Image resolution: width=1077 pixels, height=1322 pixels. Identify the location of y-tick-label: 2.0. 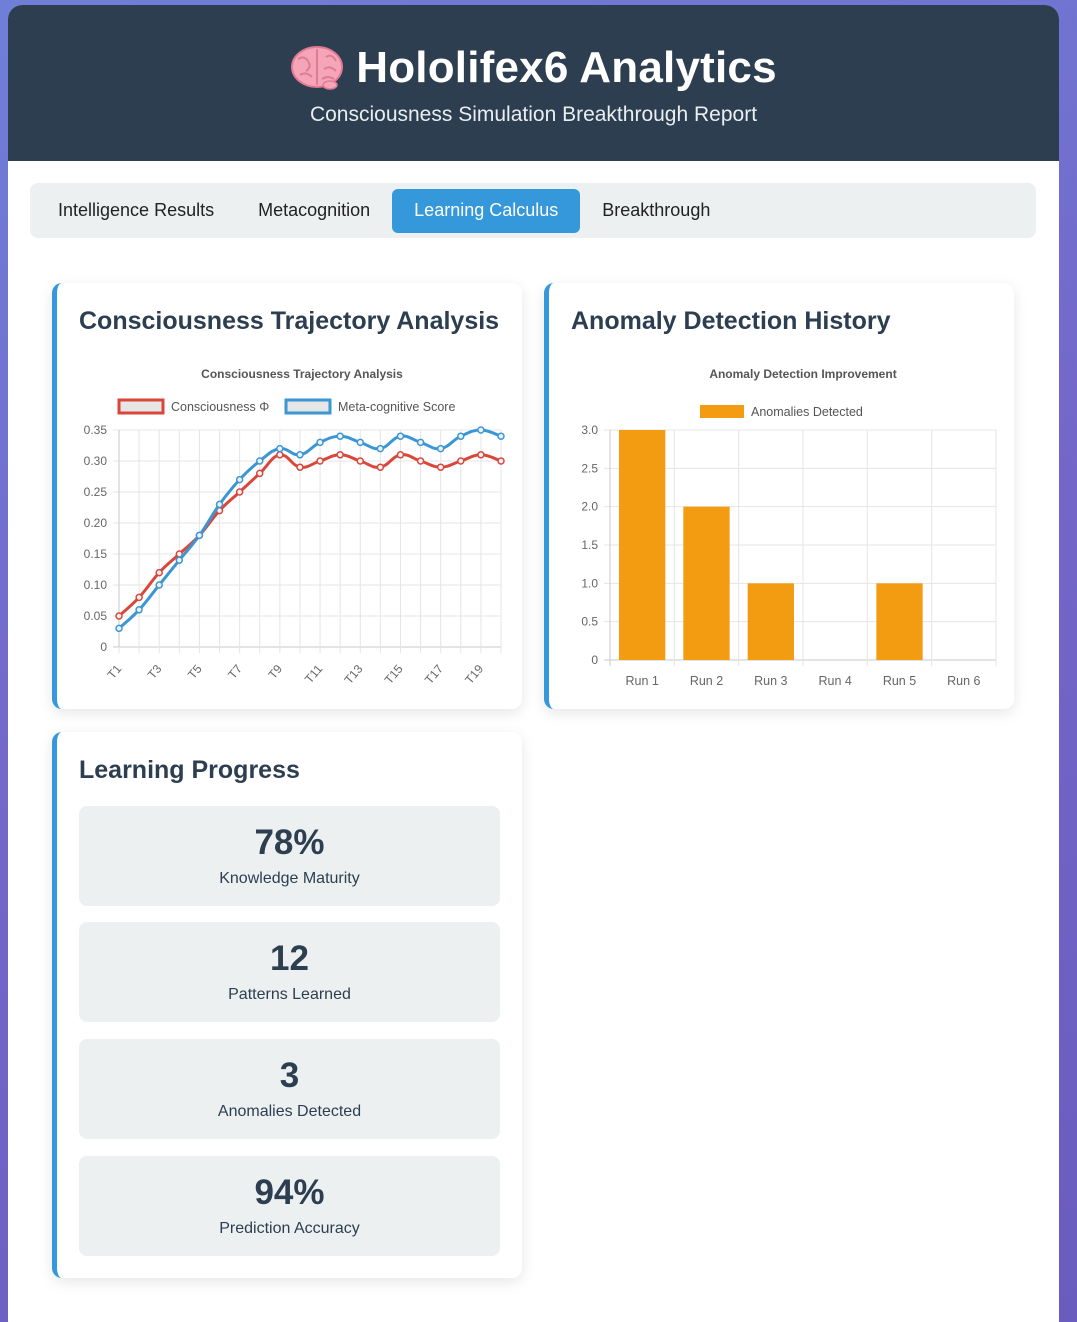
(589, 507).